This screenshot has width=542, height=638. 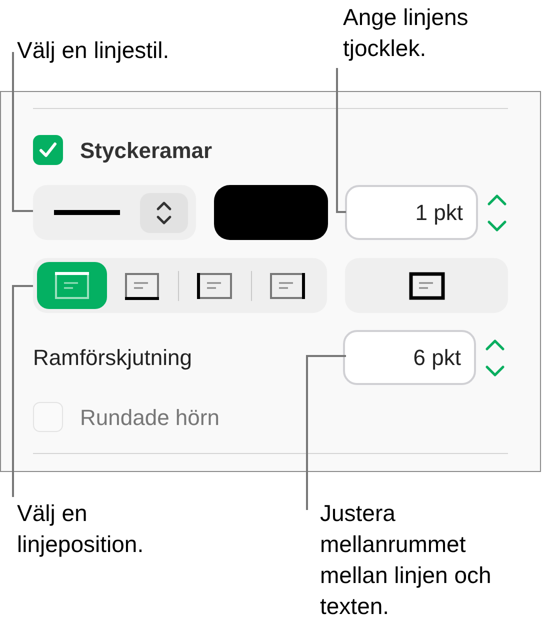 I want to click on checkmark-icon, so click(x=48, y=150).